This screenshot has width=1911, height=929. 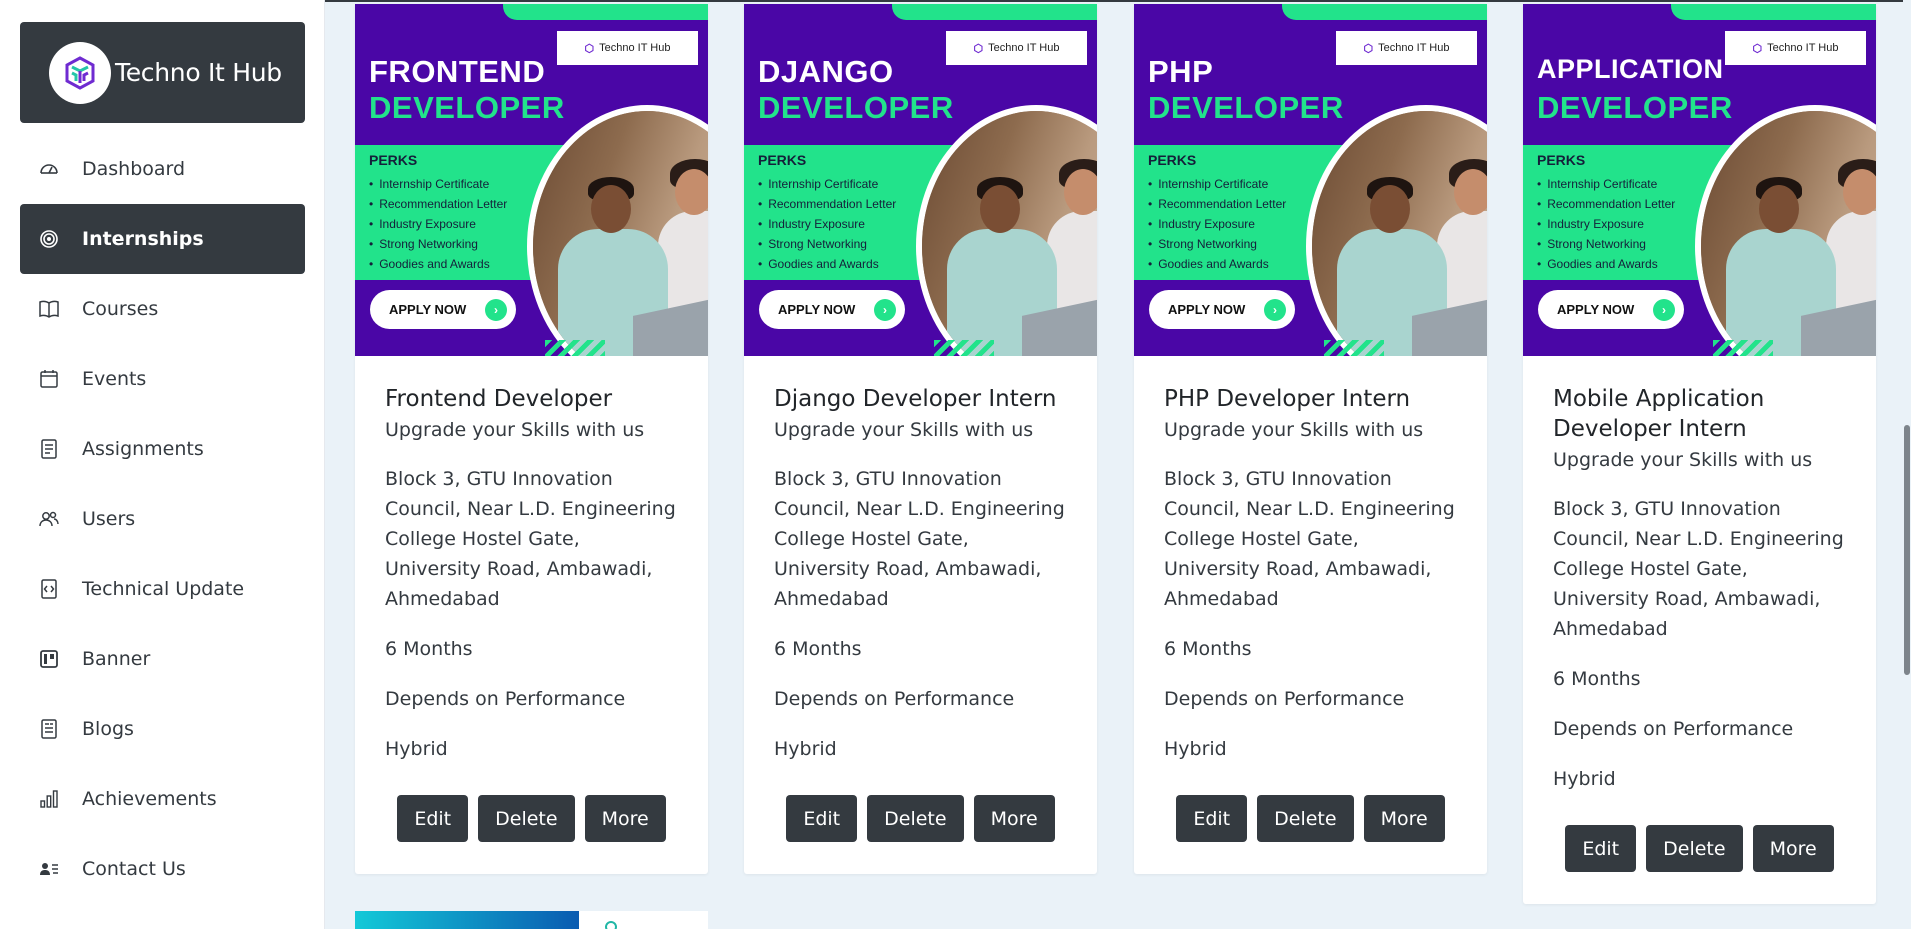 What do you see at coordinates (162, 659) in the screenshot?
I see `sidebar-item-banner: Banner` at bounding box center [162, 659].